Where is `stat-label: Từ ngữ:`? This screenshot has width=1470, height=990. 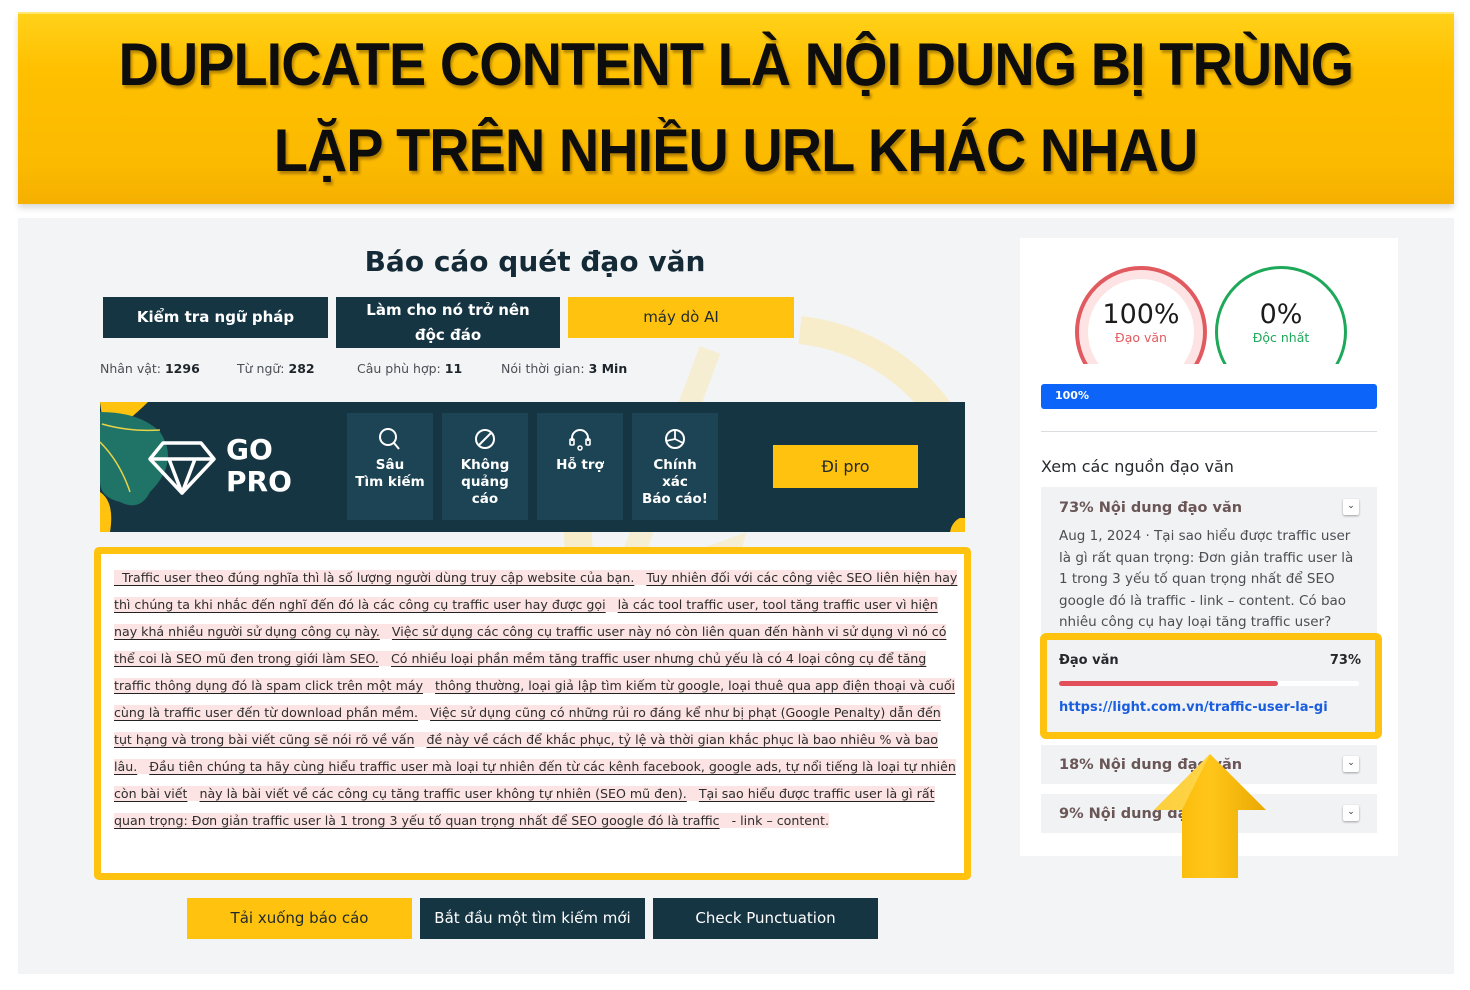 stat-label: Từ ngữ: is located at coordinates (261, 368).